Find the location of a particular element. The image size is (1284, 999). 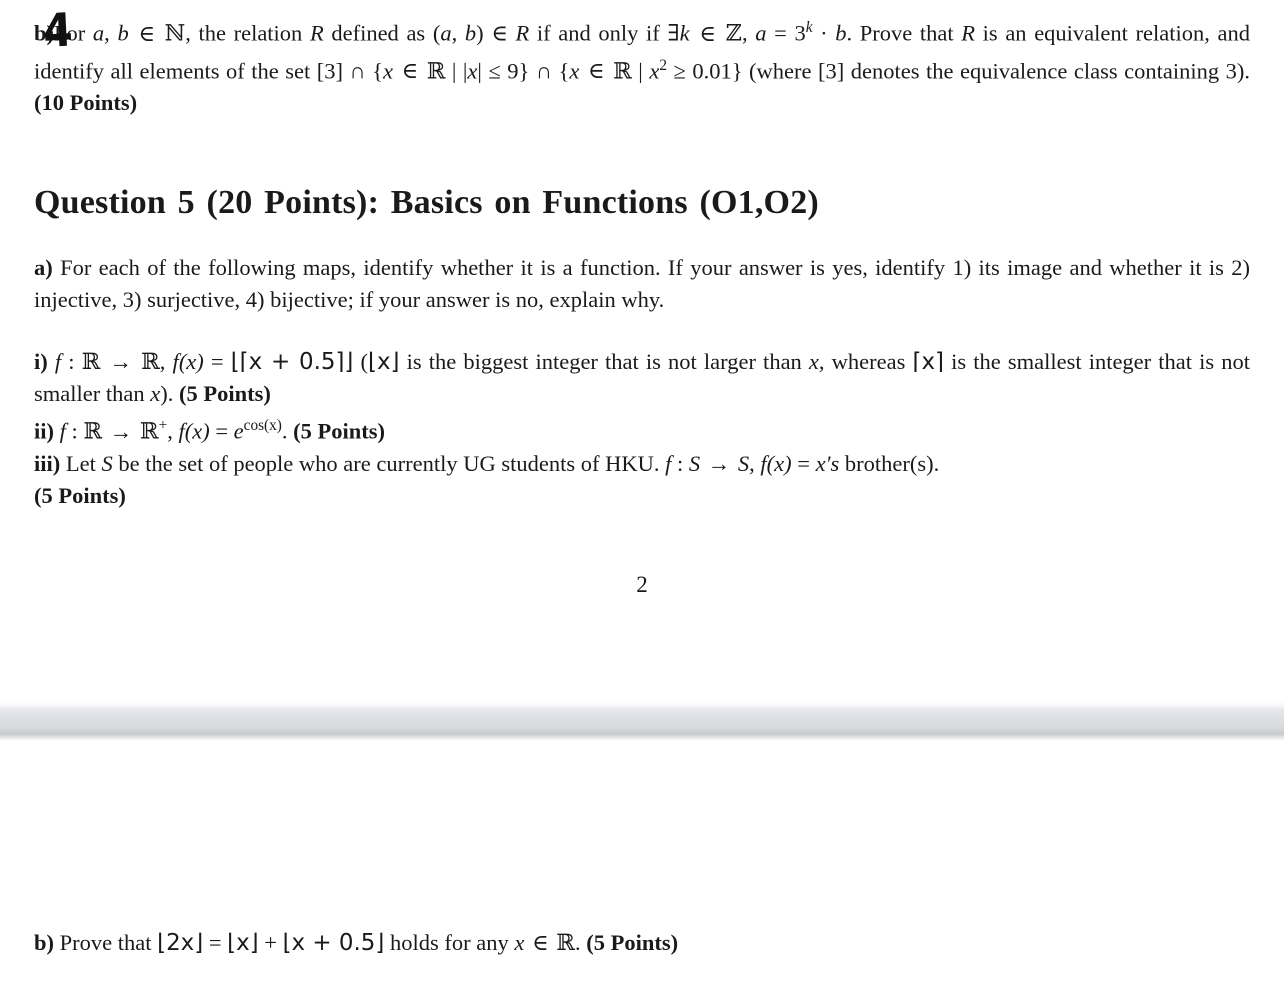

q4b-var-b3: b is located at coordinates (841, 33).